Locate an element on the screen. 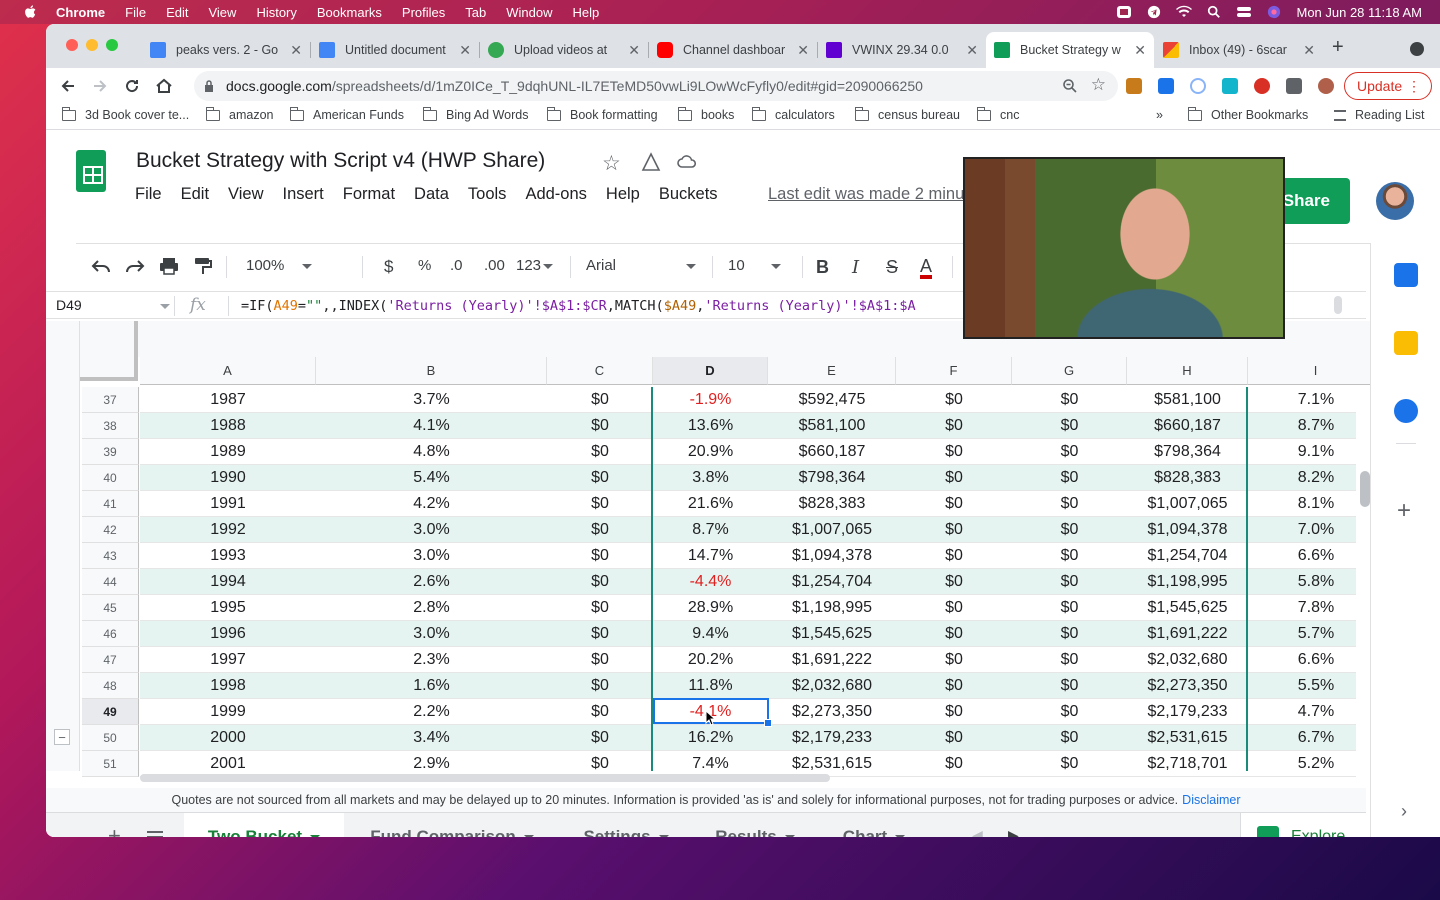  column-header-h: H is located at coordinates (1187, 371).